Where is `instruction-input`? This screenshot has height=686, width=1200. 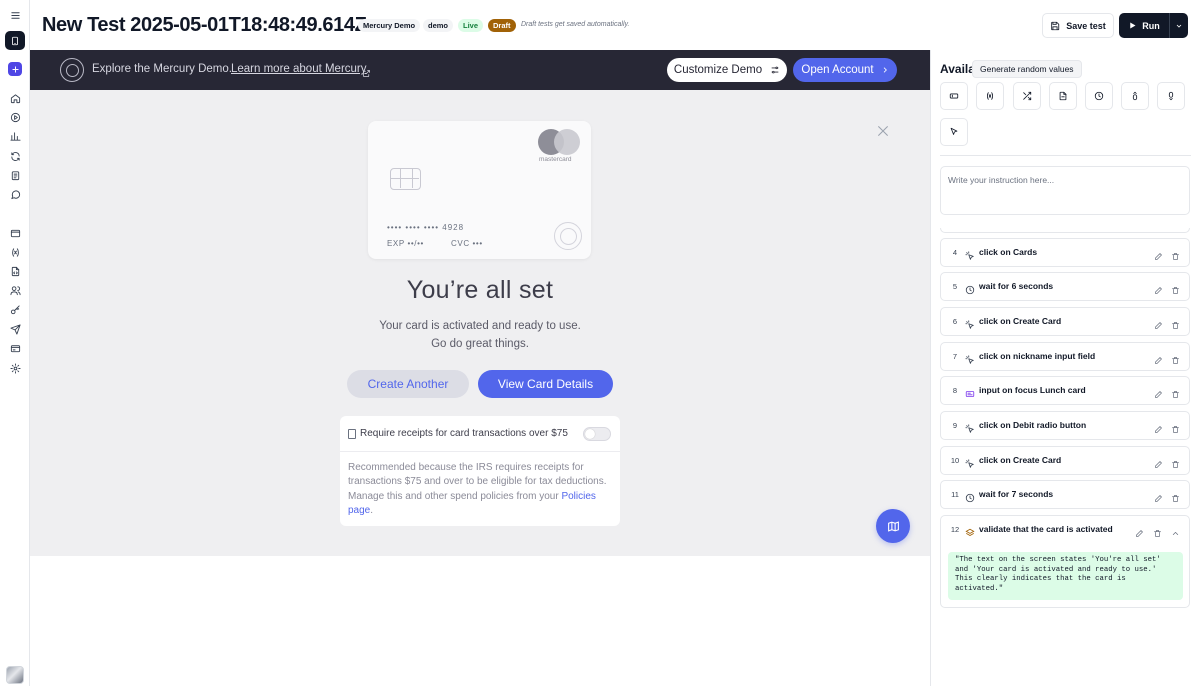 instruction-input is located at coordinates (1065, 190).